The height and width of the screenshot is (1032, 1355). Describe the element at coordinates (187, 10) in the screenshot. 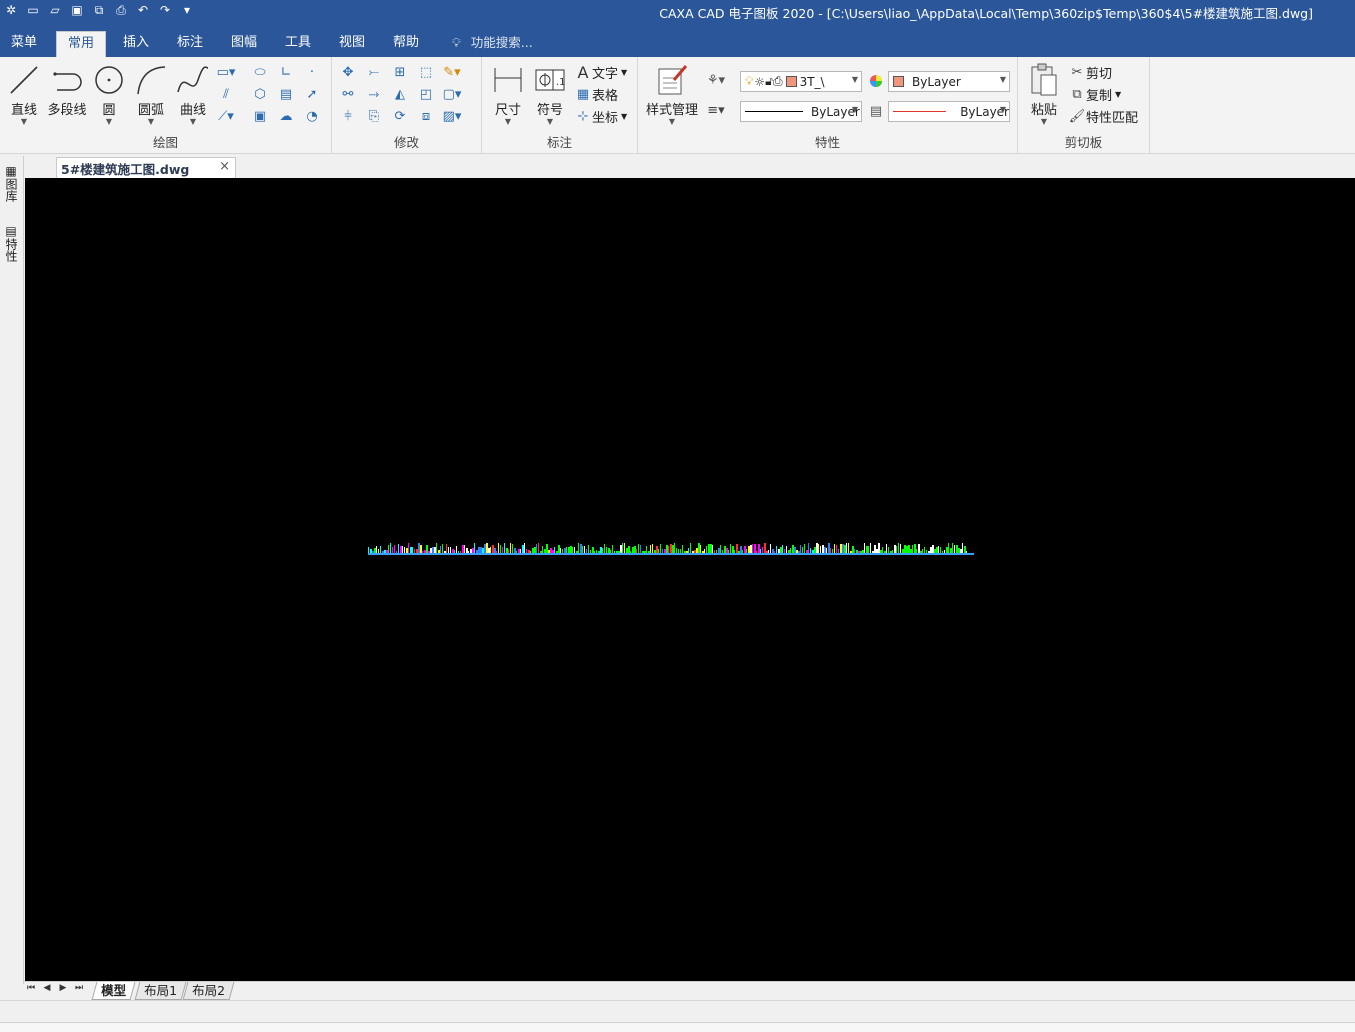

I see `customize-icon: ▾` at that location.